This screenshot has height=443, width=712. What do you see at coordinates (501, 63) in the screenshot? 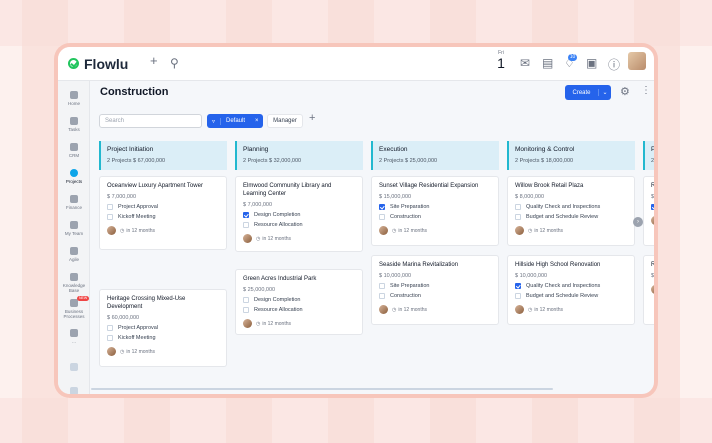
I see `date-day: 1` at bounding box center [501, 63].